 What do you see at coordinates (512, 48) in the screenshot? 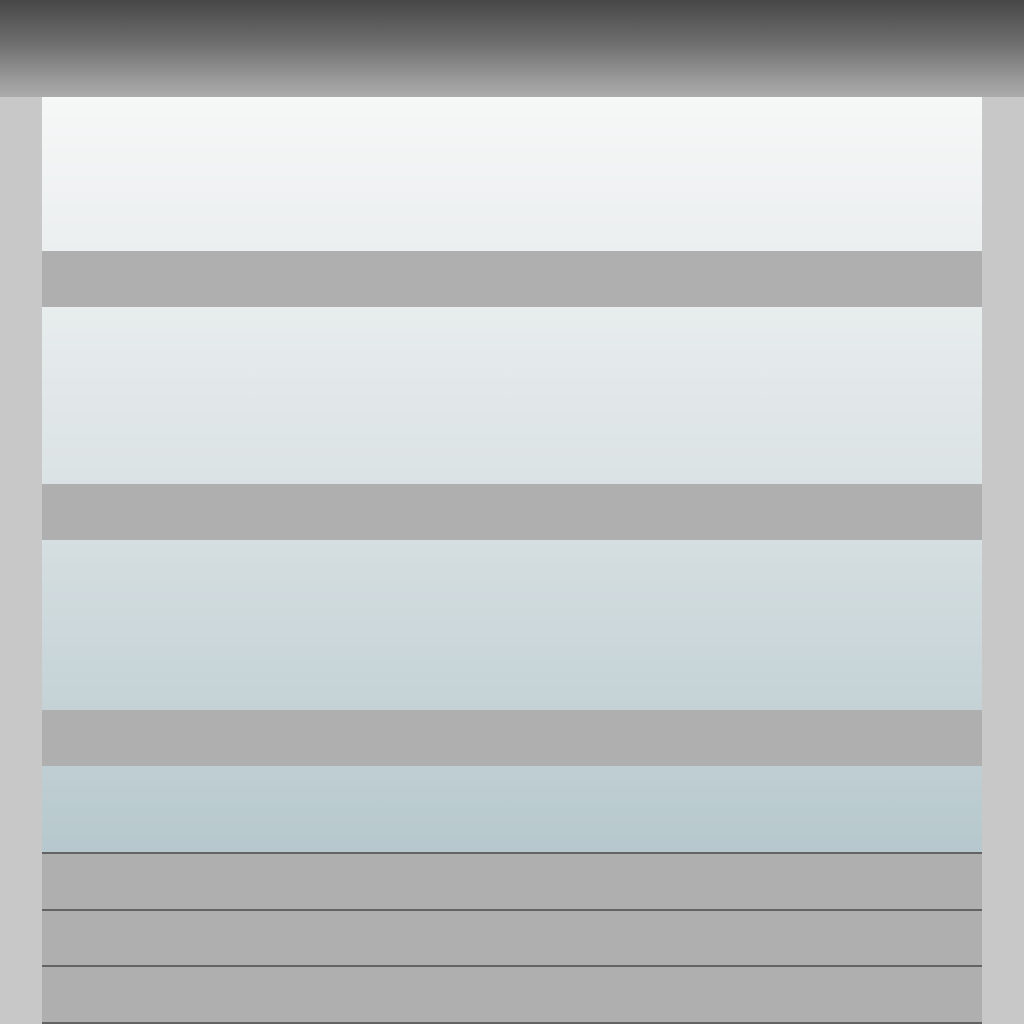
I see `top-bar` at bounding box center [512, 48].